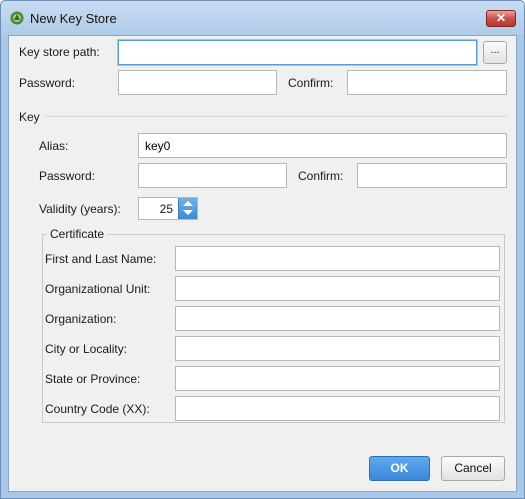 This screenshot has height=499, width=525. I want to click on spin-down-icon, so click(188, 212).